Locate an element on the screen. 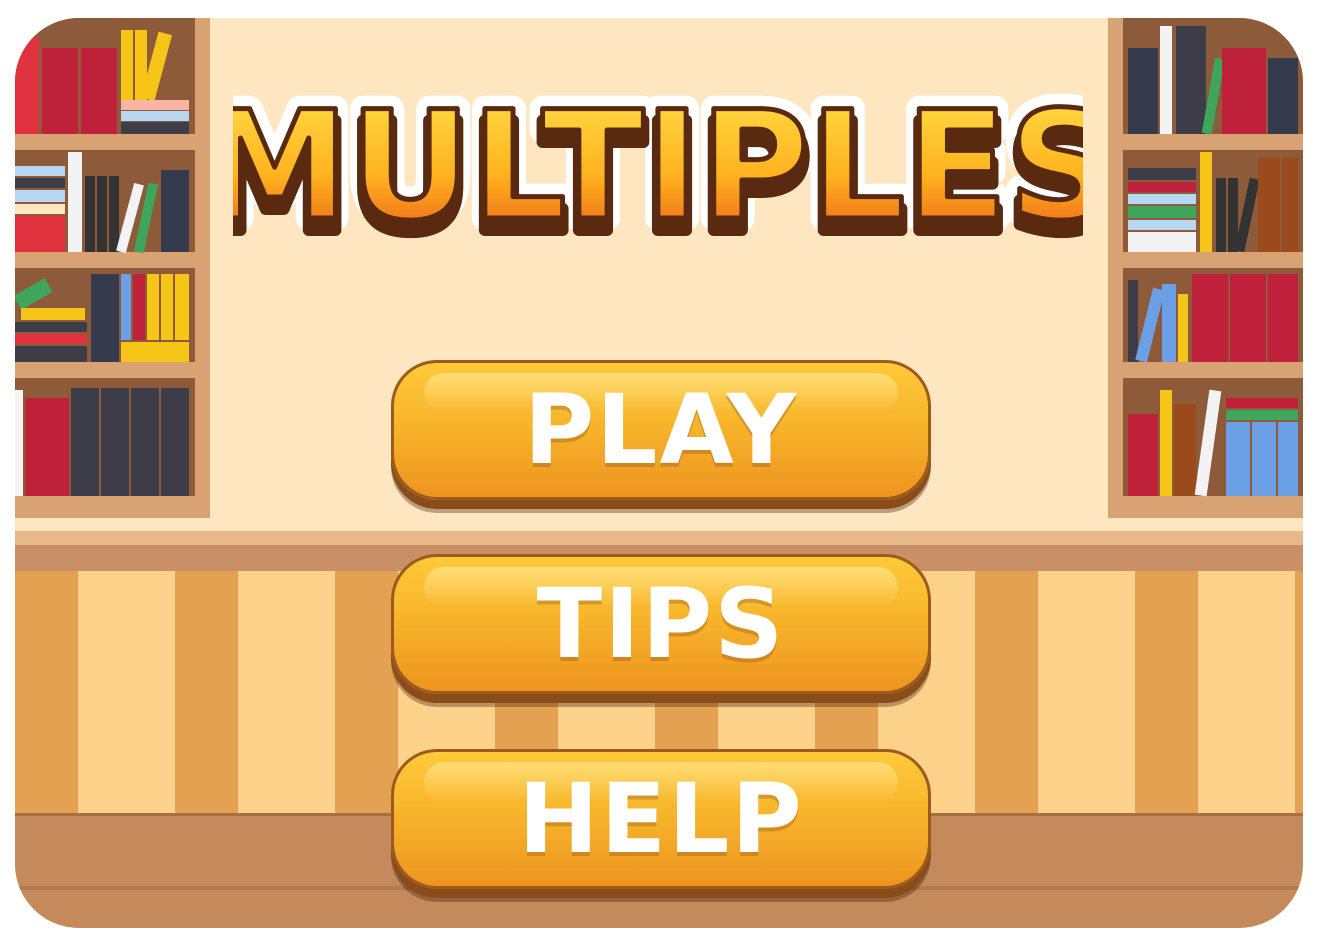 Image resolution: width=1319 pixels, height=946 pixels. help-button-label: HELP is located at coordinates (661, 819).